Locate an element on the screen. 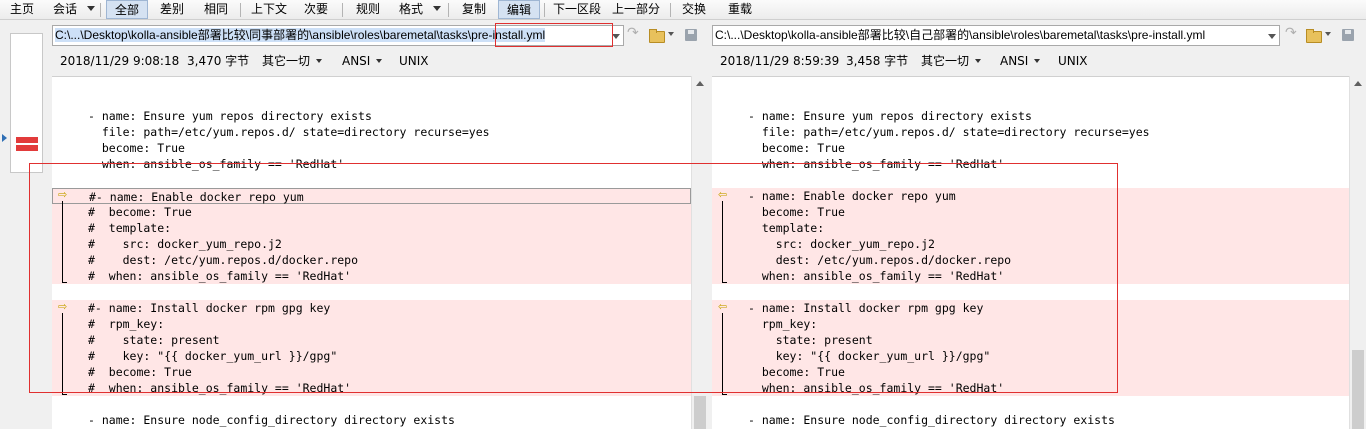 Image resolution: width=1366 pixels, height=429 pixels. code-line-text: key: "{{ docker_yum_url }}/gpg" is located at coordinates (869, 356).